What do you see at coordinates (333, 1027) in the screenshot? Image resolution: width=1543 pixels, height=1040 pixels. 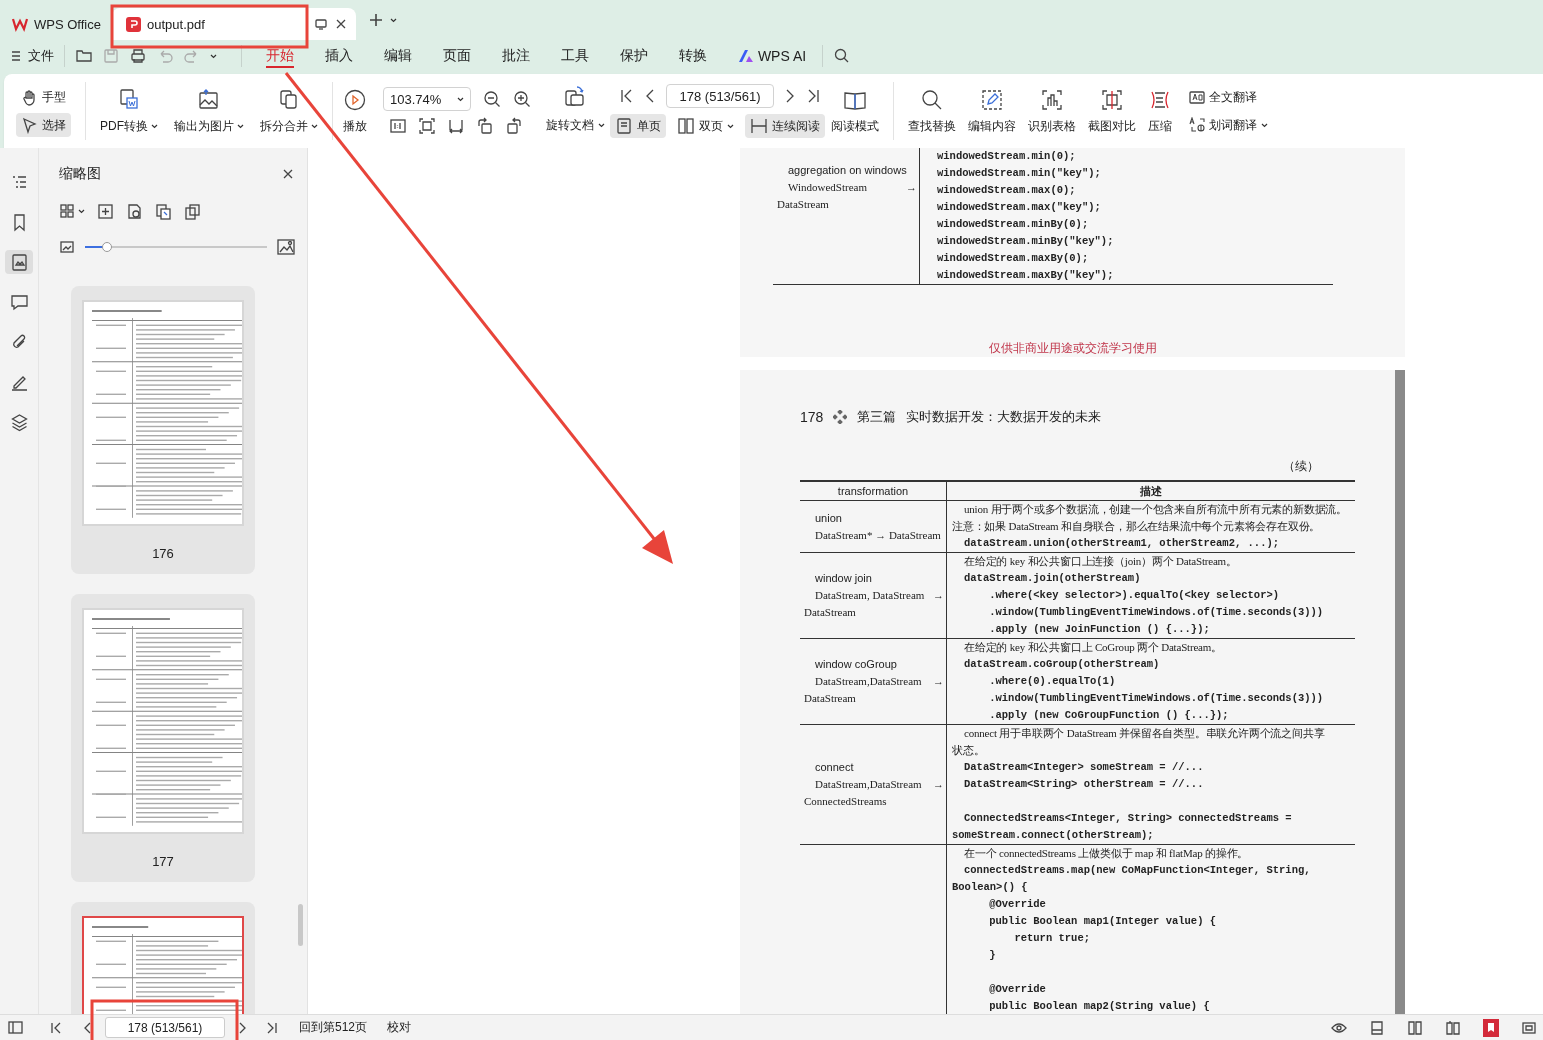 I see `back-to-page-link: 回到第512页` at bounding box center [333, 1027].